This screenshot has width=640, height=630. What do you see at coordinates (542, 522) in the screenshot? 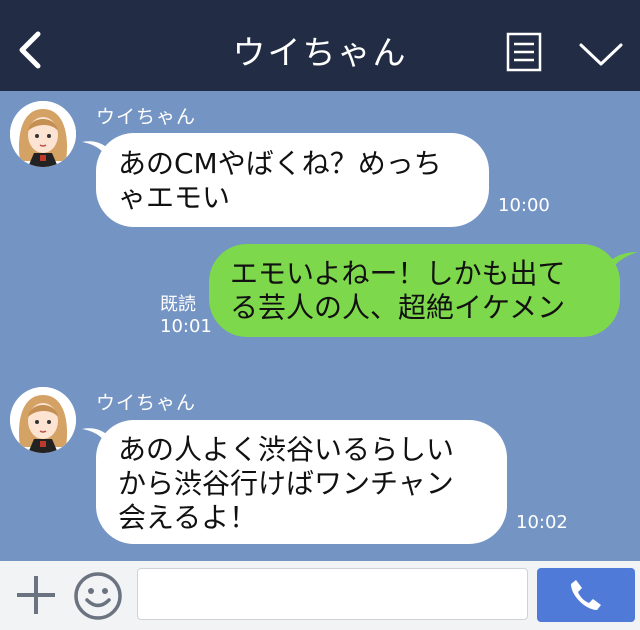
I see `message-time: 10:02` at bounding box center [542, 522].